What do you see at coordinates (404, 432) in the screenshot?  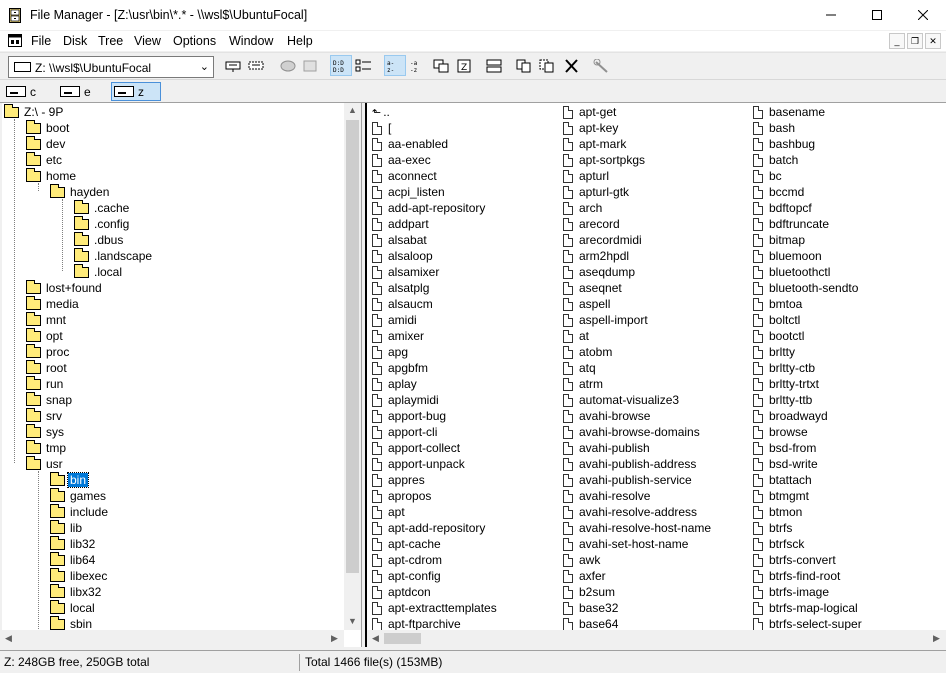 I see `file-item: apport-cli` at bounding box center [404, 432].